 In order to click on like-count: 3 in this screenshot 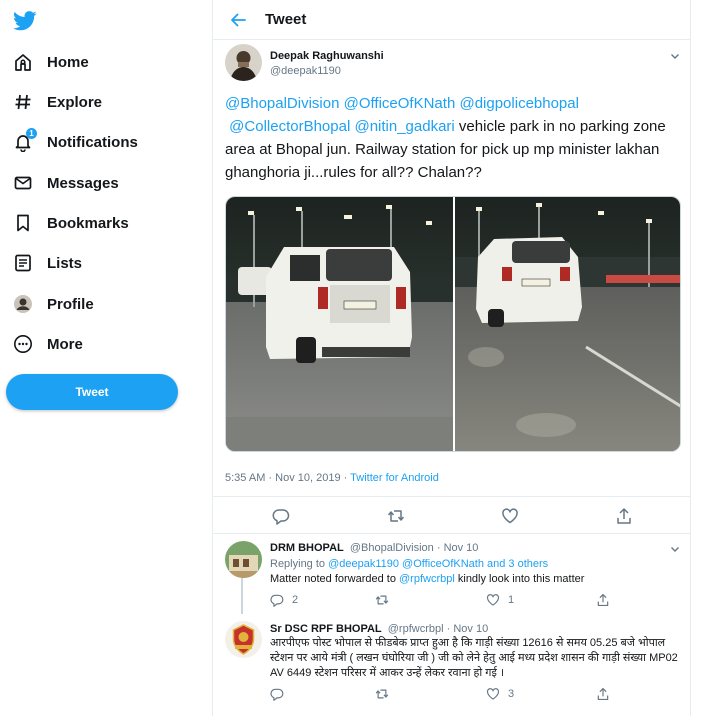, I will do `click(511, 694)`.